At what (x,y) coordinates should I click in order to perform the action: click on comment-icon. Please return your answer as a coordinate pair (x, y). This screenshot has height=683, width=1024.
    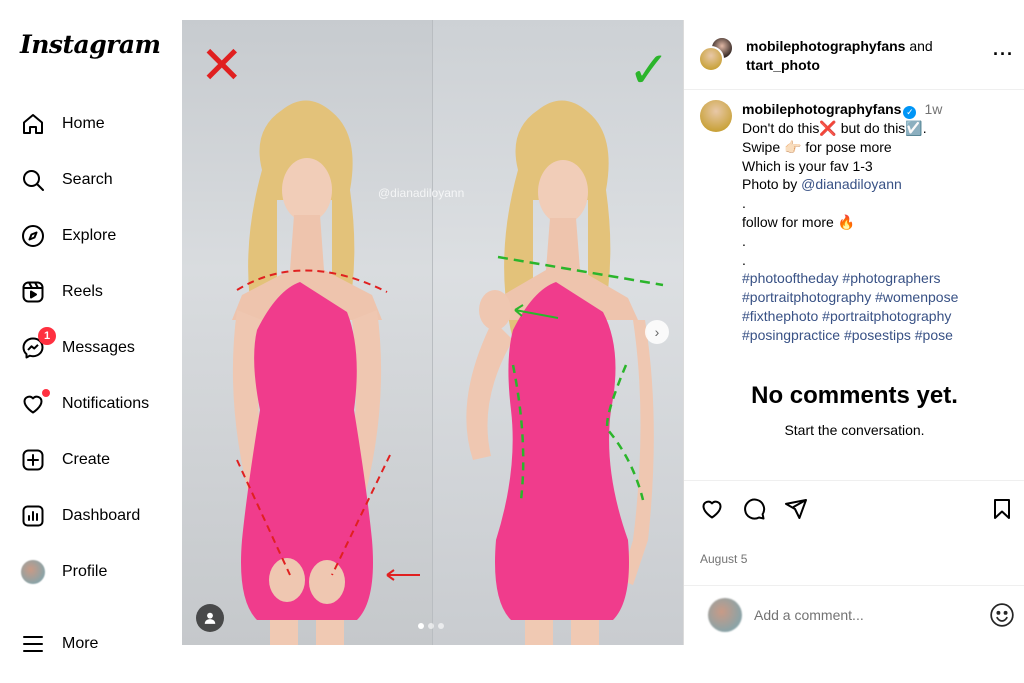
    Looking at the image, I should click on (755, 509).